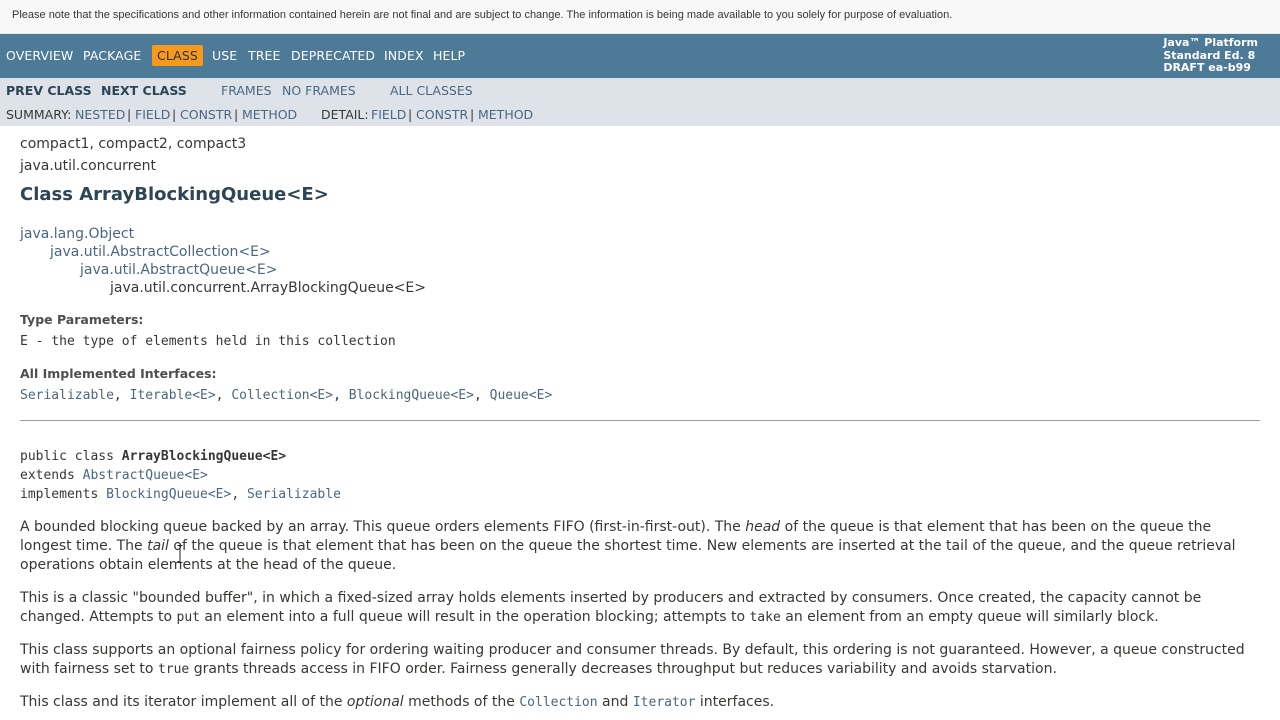  I want to click on signature-class-name: ArrayBlockingQueue<E>, so click(204, 456).